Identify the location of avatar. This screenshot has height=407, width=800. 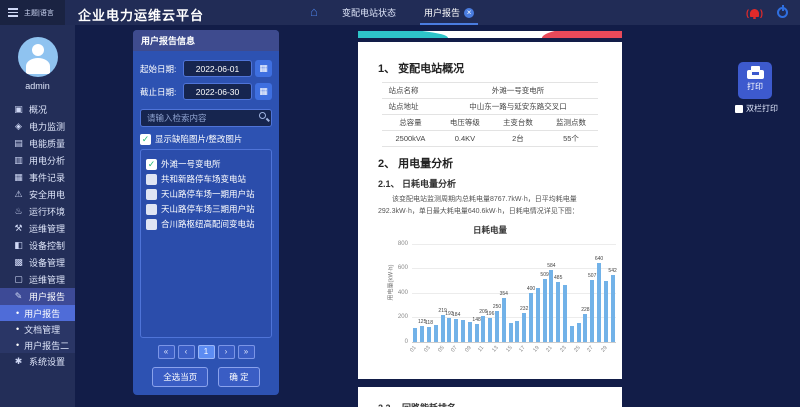
(37, 57).